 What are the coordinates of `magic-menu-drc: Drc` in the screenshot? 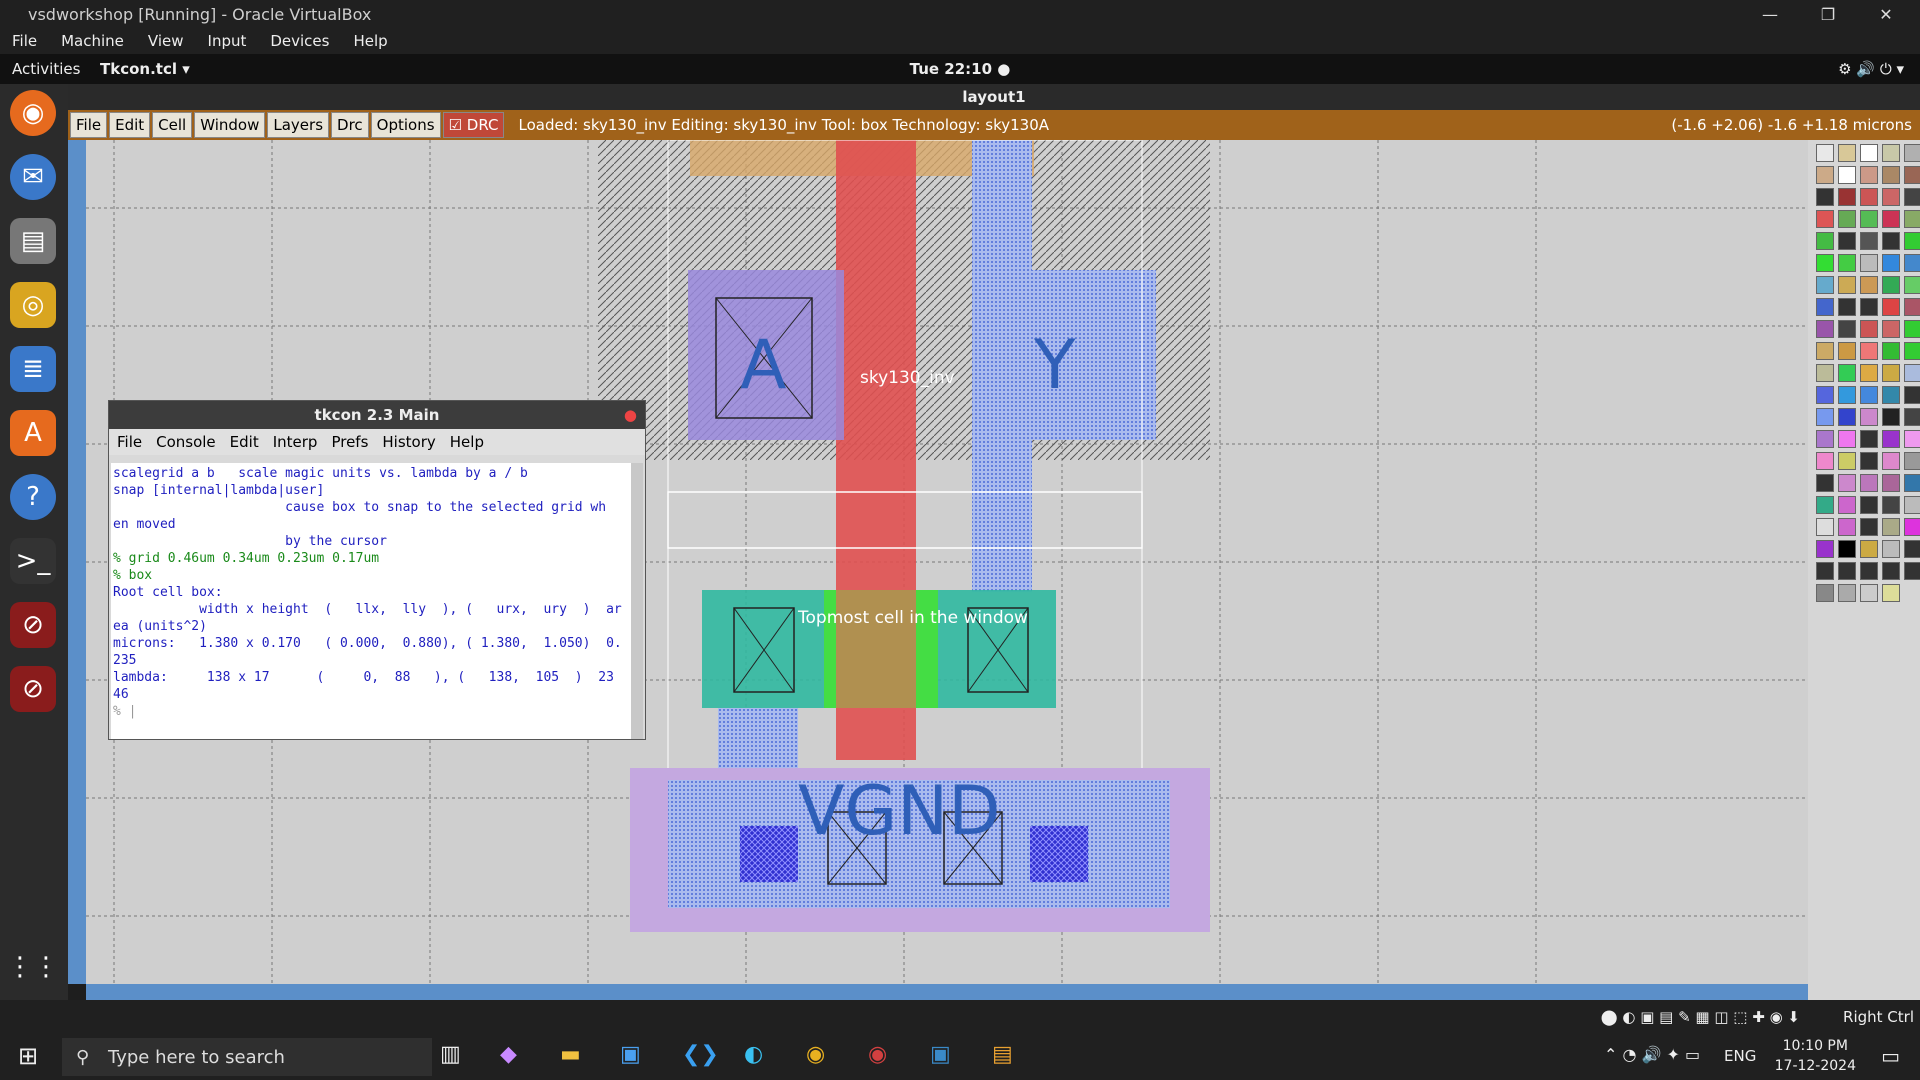 It's located at (350, 125).